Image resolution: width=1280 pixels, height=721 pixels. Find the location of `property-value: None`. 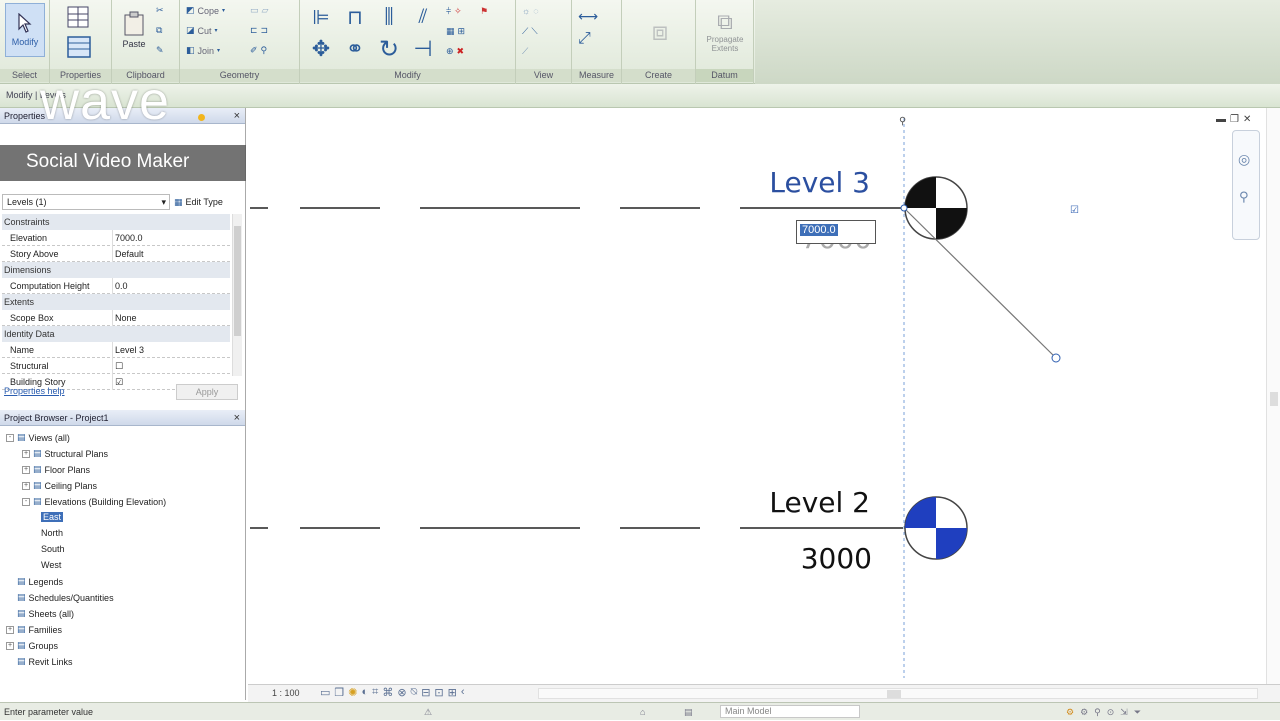

property-value: None is located at coordinates (164, 318).